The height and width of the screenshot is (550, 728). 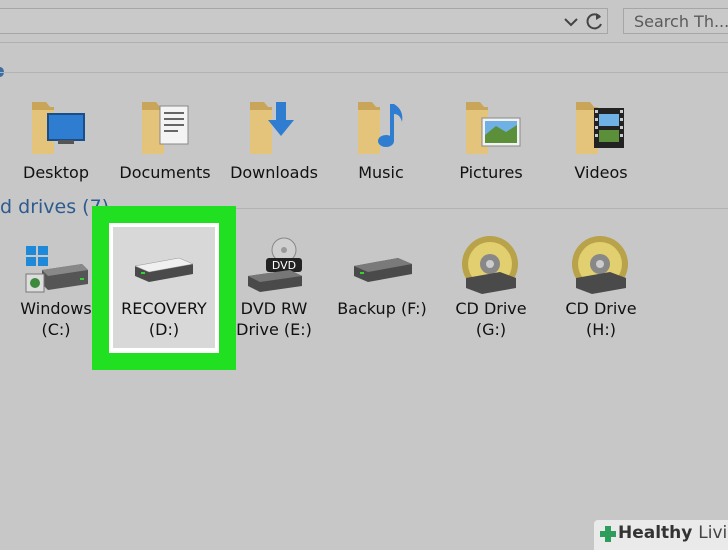 What do you see at coordinates (364, 72) in the screenshot?
I see `folders-divider` at bounding box center [364, 72].